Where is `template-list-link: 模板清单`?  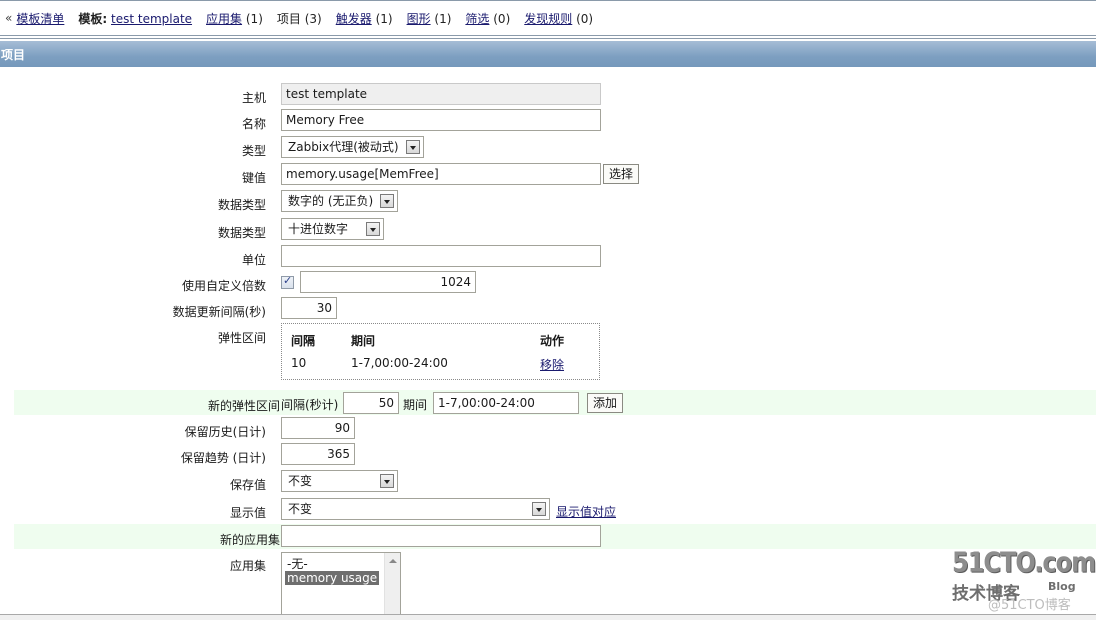
template-list-link: 模板清单 is located at coordinates (40, 19).